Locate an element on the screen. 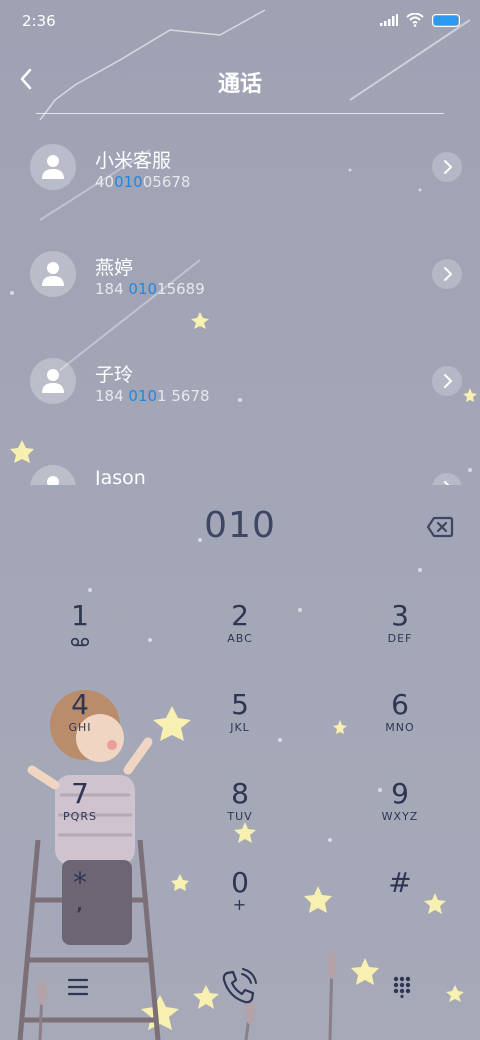  voicemail-icon is located at coordinates (80, 642).